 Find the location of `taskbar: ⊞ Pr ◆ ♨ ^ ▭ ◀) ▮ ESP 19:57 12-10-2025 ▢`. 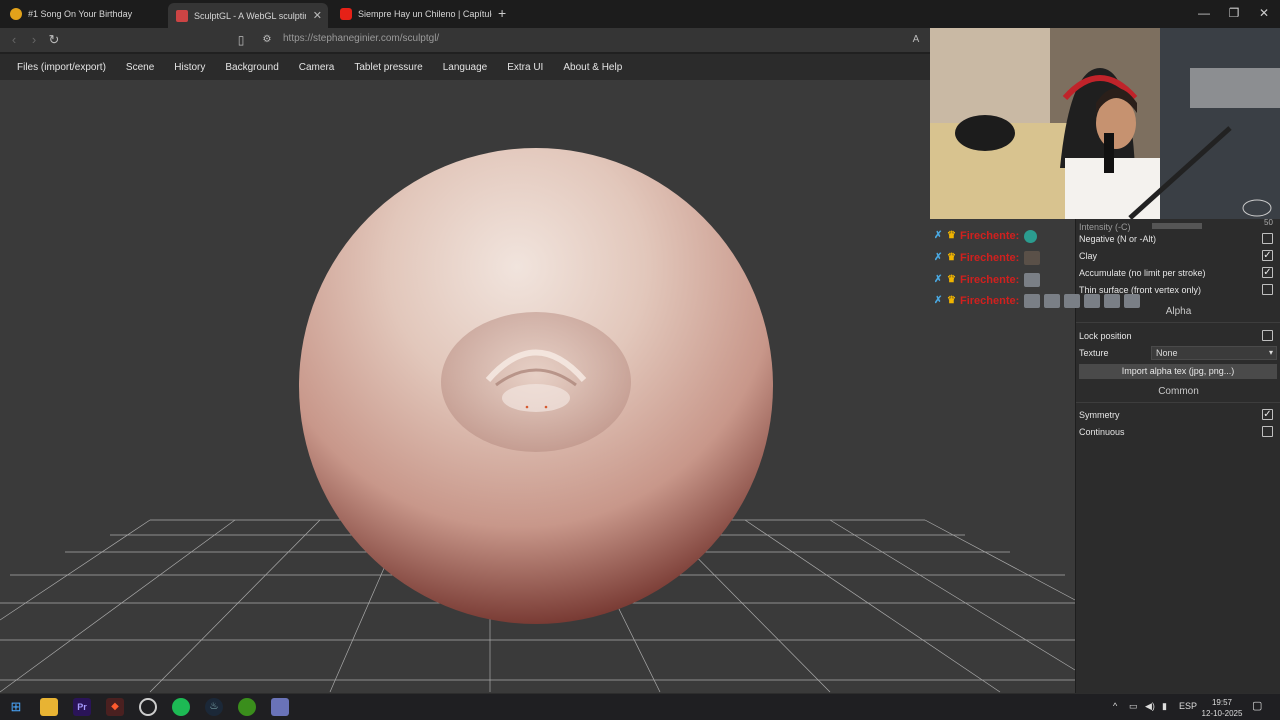

taskbar: ⊞ Pr ◆ ♨ ^ ▭ ◀) ▮ ESP 19:57 12-10-2025 ▢ is located at coordinates (640, 706).